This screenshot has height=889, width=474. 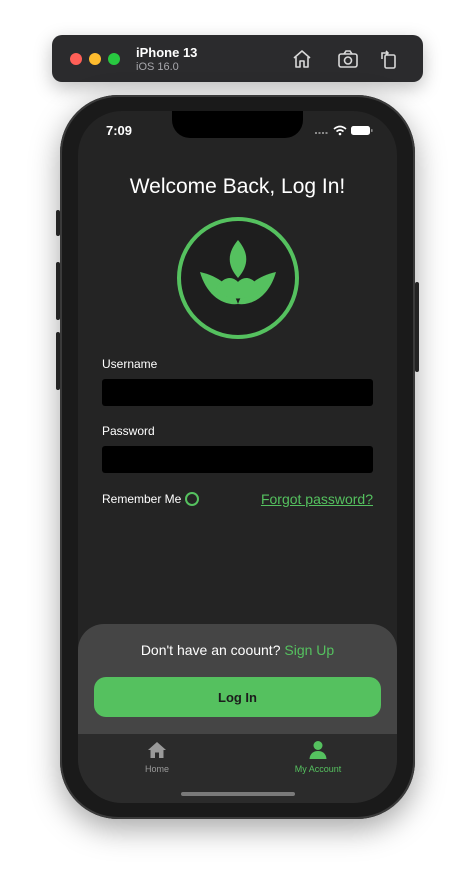 What do you see at coordinates (76, 59) in the screenshot?
I see `close-window-button` at bounding box center [76, 59].